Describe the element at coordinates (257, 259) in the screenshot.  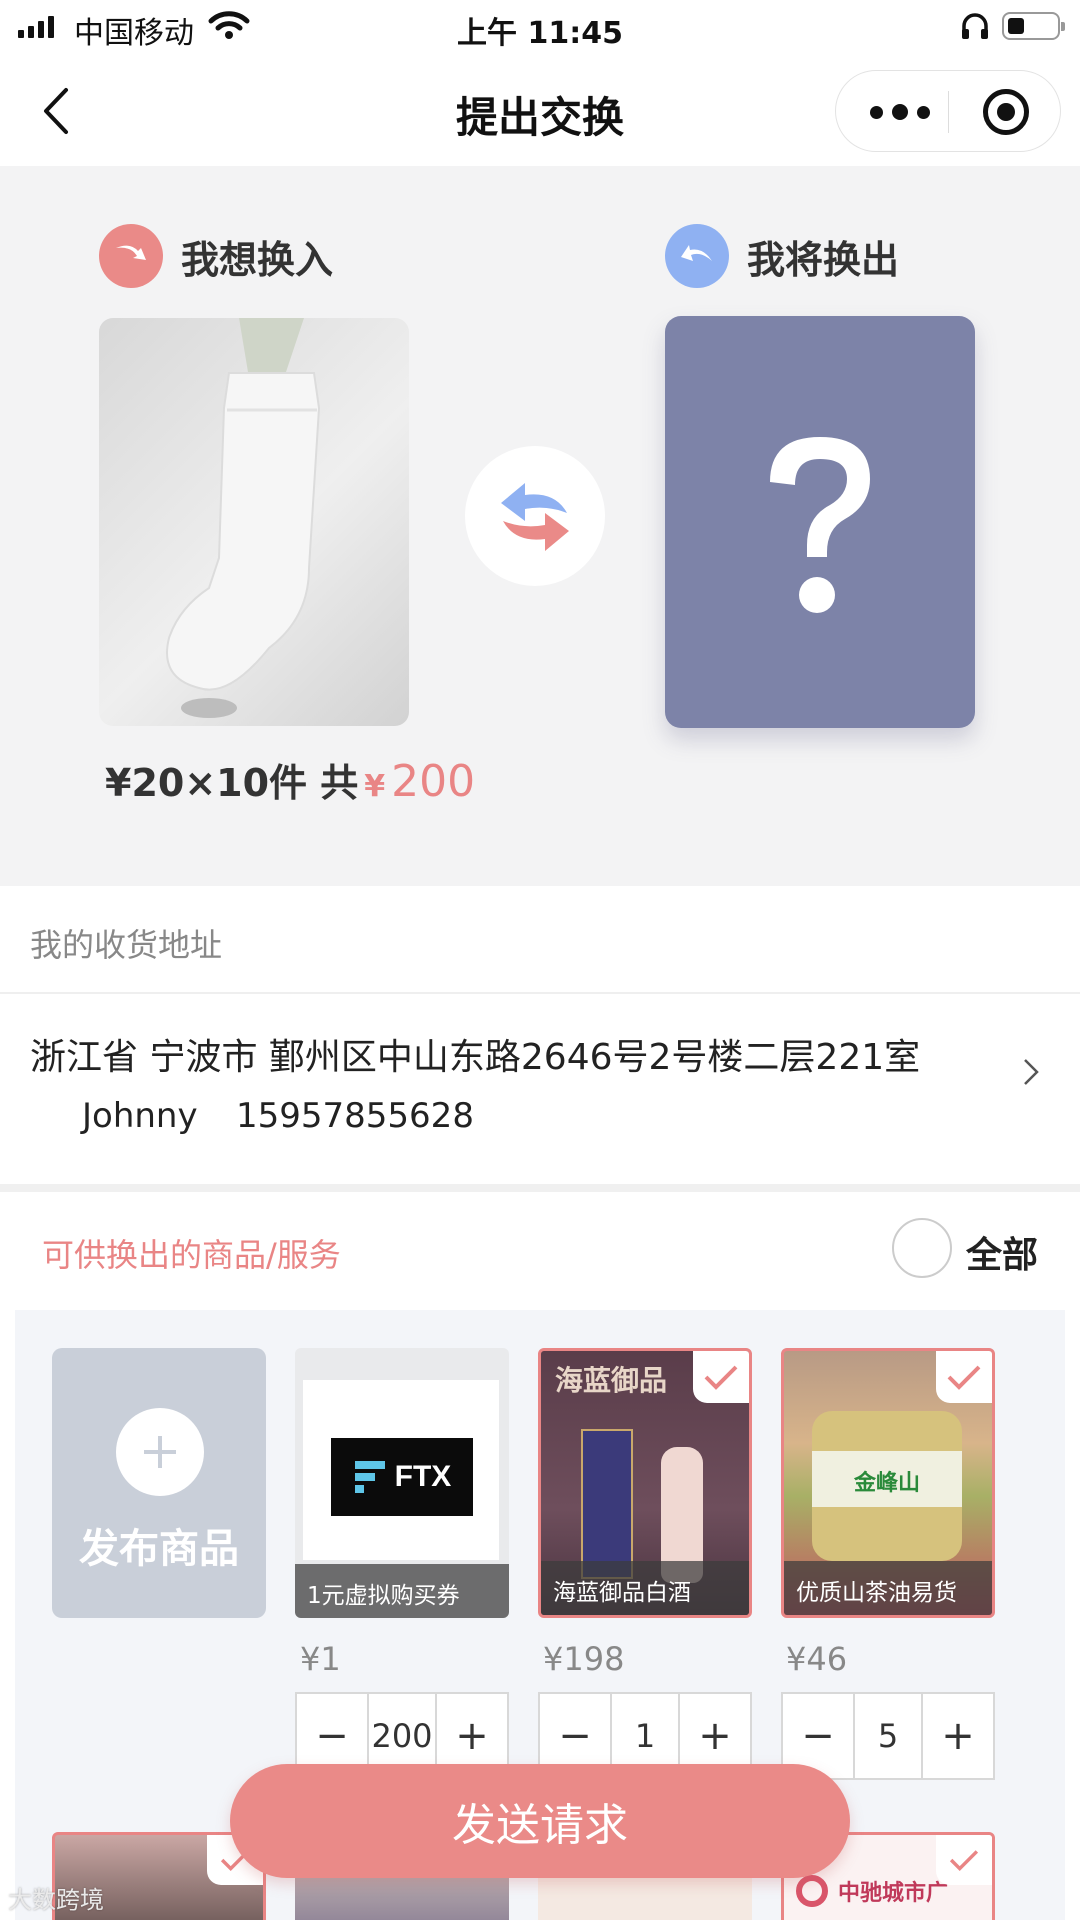
I see `want-label: 我想换入` at that location.